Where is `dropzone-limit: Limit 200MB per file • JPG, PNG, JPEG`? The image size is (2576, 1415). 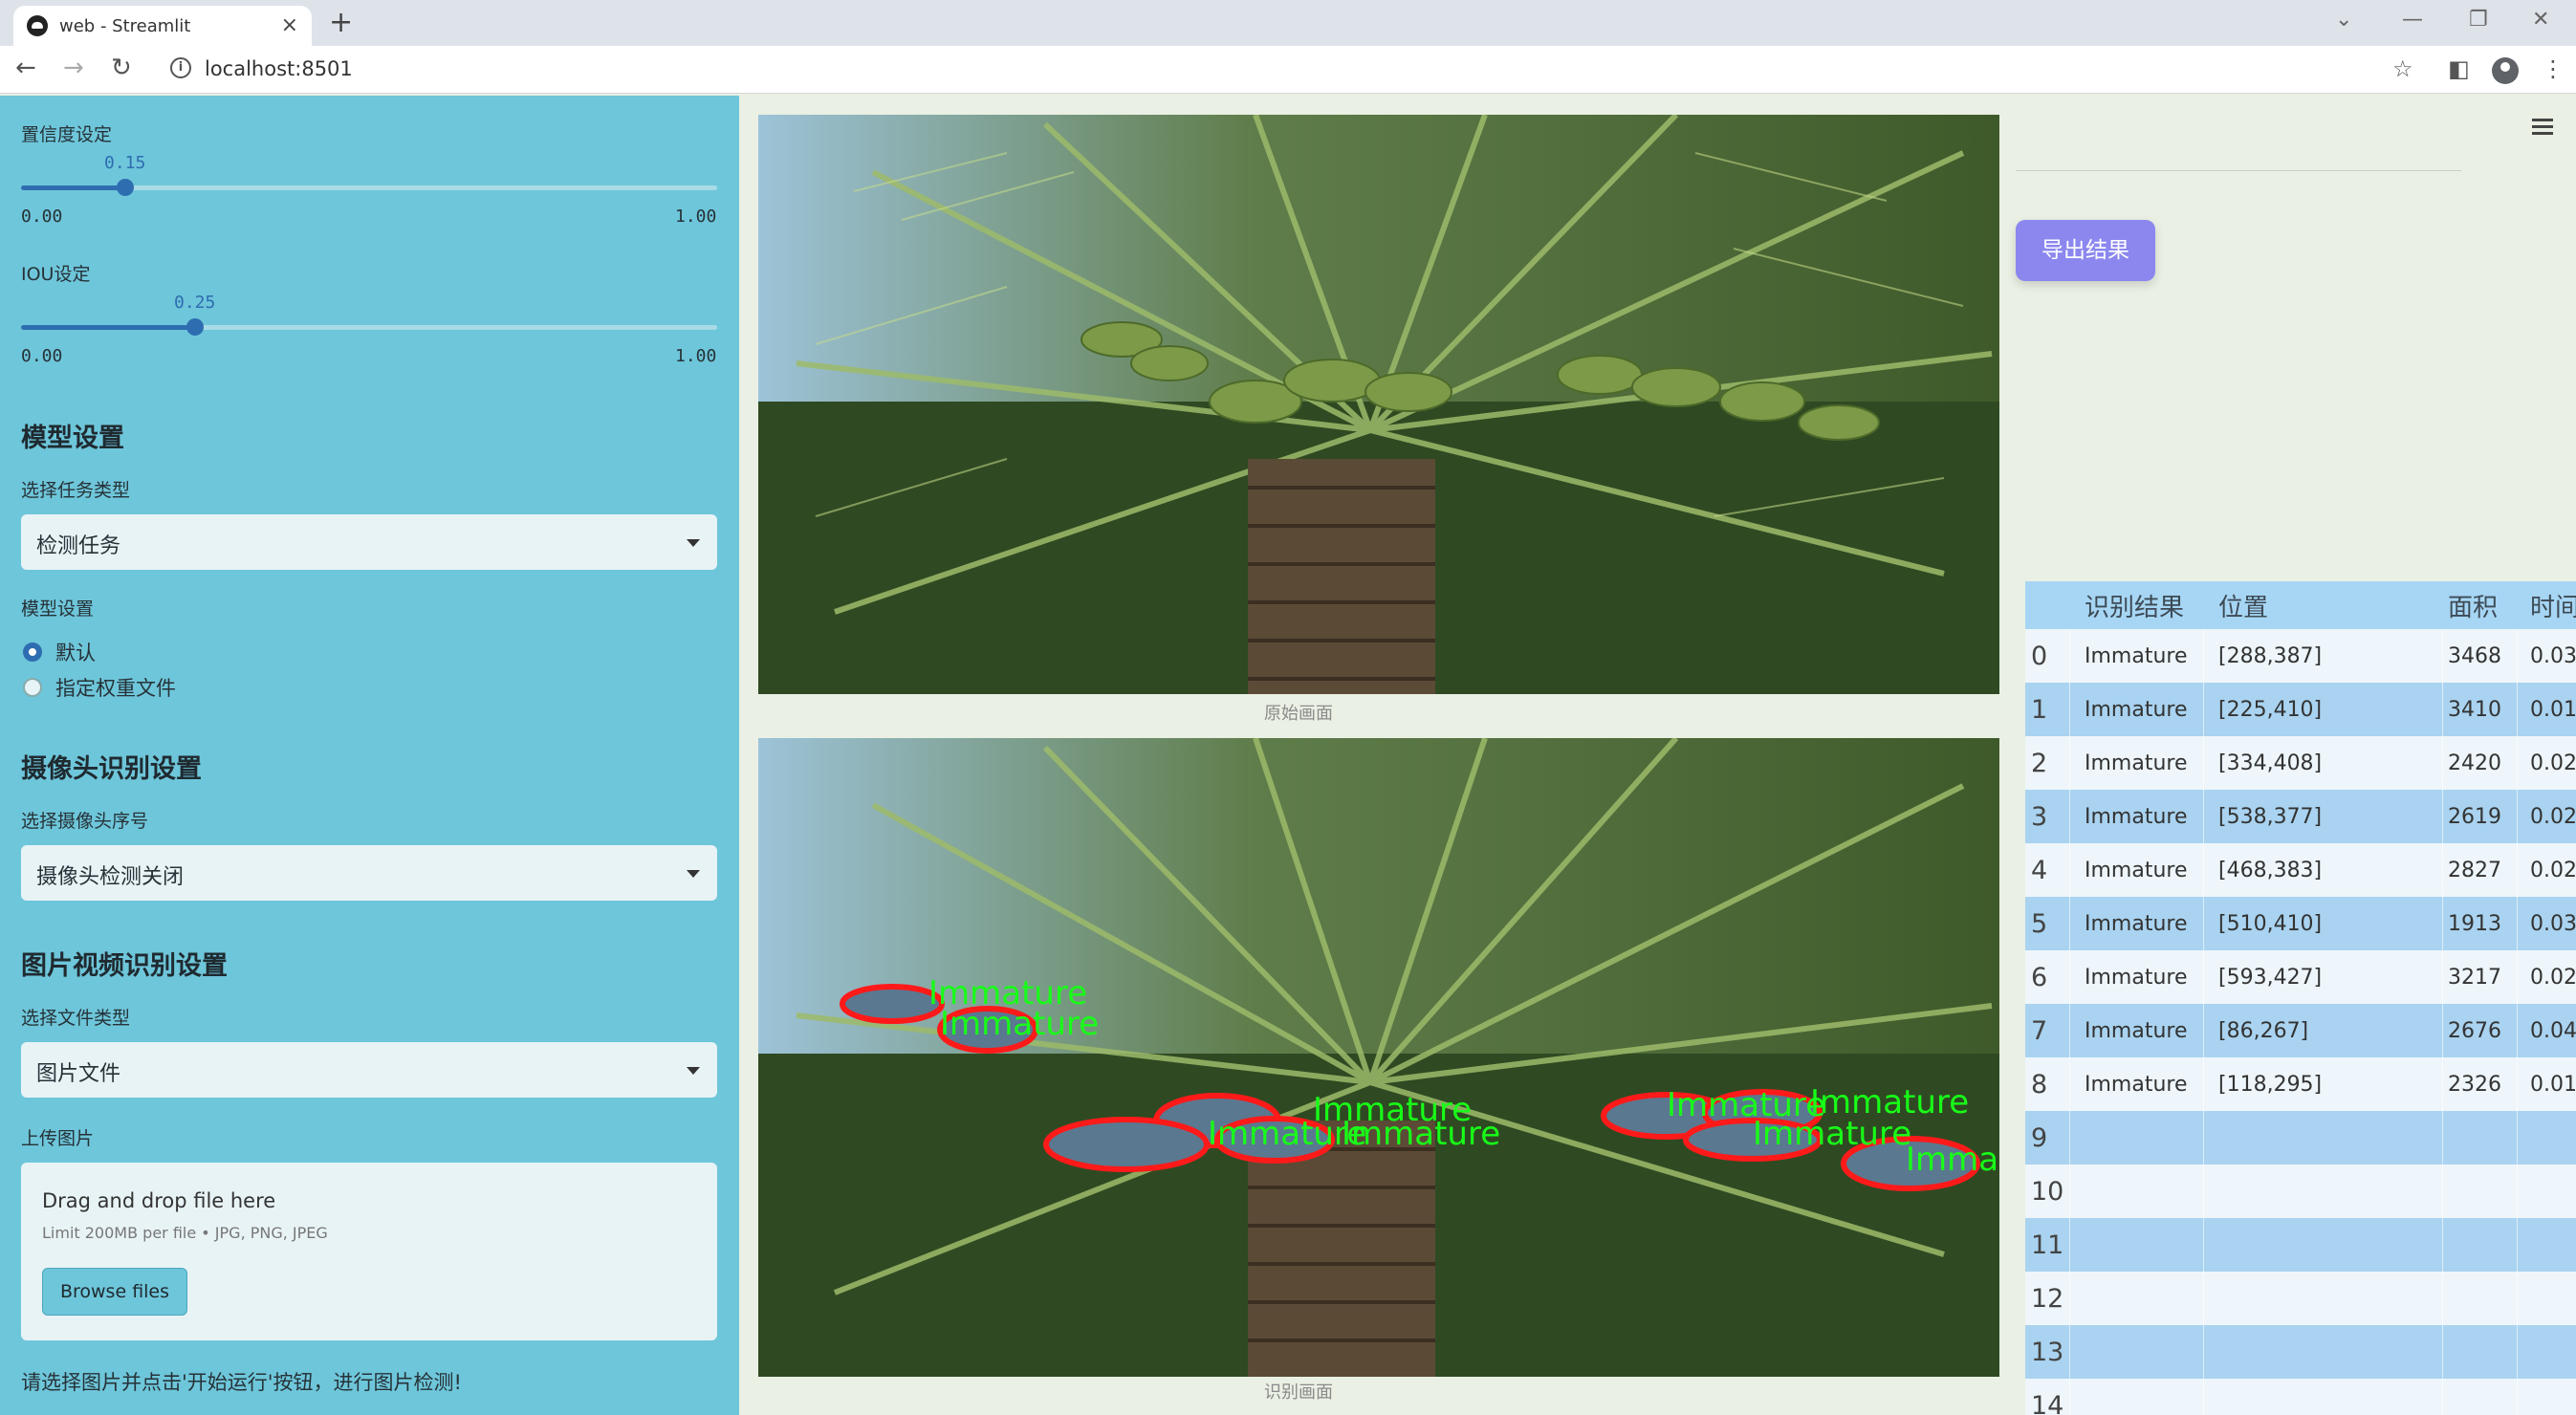 dropzone-limit: Limit 200MB per file • JPG, PNG, JPEG is located at coordinates (185, 1233).